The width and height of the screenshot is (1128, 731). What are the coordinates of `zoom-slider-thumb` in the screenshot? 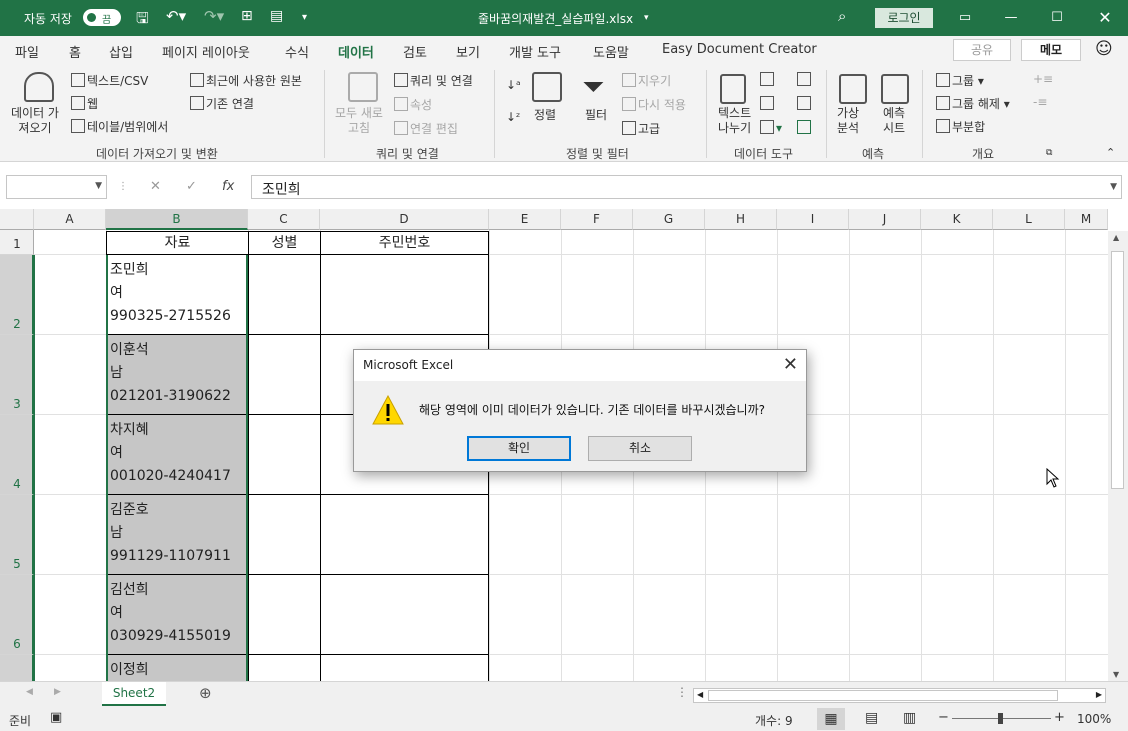 It's located at (1000, 718).